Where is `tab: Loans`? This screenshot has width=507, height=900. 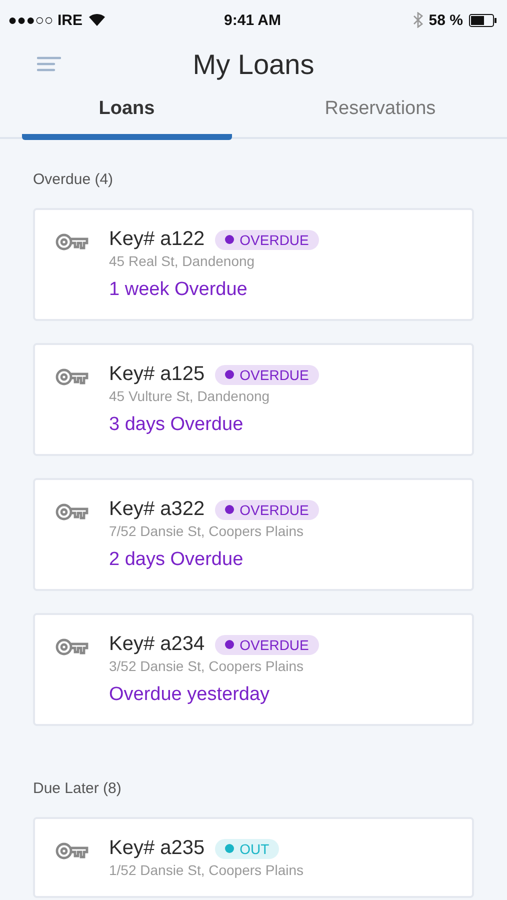 tab: Loans is located at coordinates (127, 115).